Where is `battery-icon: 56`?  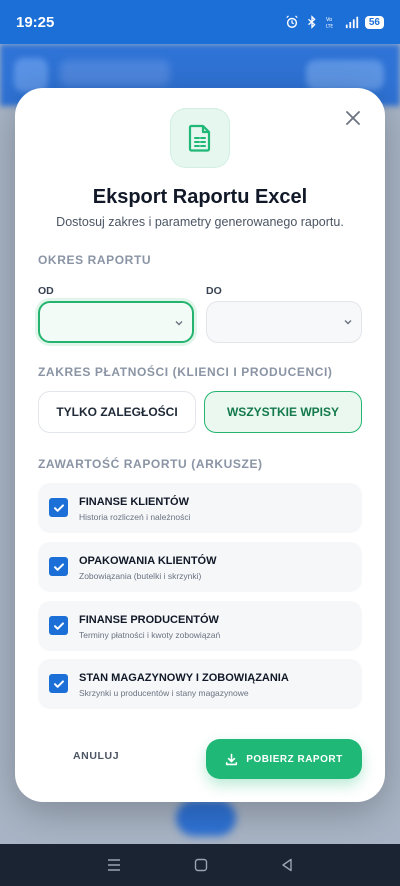
battery-icon: 56 is located at coordinates (374, 22).